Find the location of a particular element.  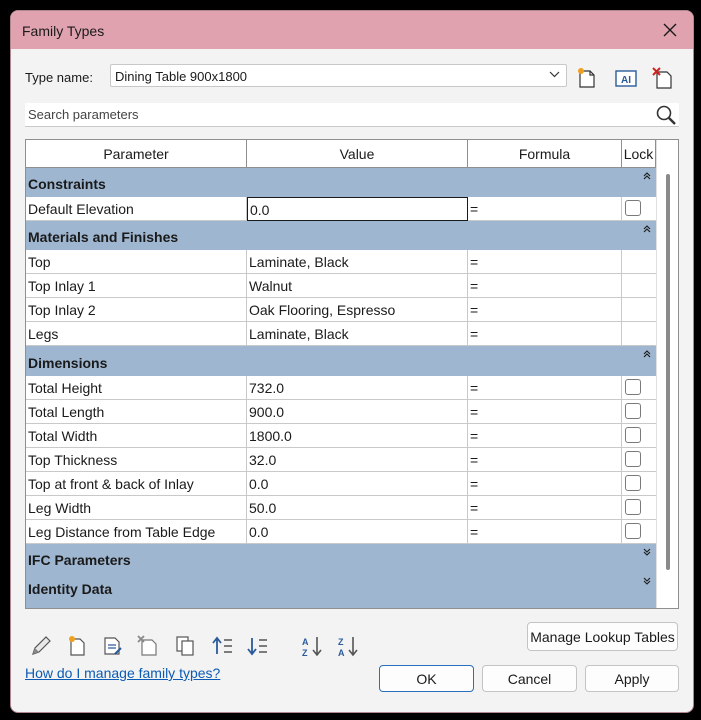

scrollbar-thumb is located at coordinates (668, 372).